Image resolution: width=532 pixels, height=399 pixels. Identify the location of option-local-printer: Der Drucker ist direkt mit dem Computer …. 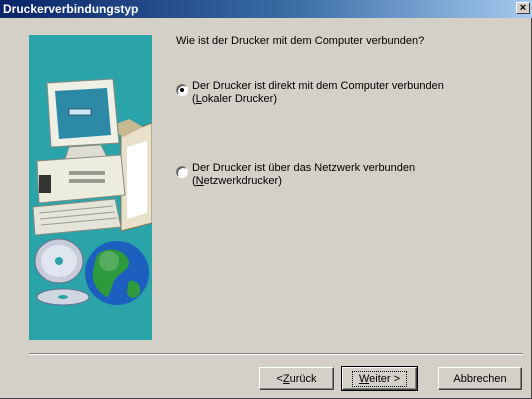
(310, 93).